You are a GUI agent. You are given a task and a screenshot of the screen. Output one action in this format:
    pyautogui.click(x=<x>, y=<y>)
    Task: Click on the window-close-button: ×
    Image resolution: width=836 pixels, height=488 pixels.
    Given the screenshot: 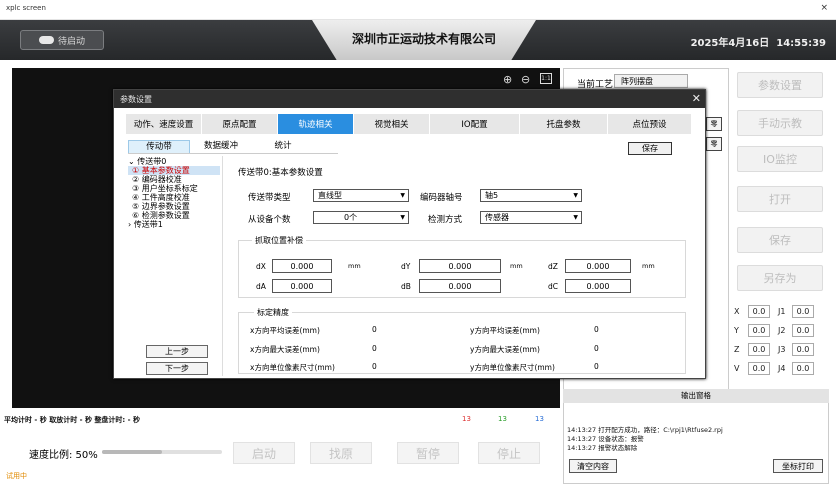 What is the action you would take?
    pyautogui.click(x=824, y=8)
    